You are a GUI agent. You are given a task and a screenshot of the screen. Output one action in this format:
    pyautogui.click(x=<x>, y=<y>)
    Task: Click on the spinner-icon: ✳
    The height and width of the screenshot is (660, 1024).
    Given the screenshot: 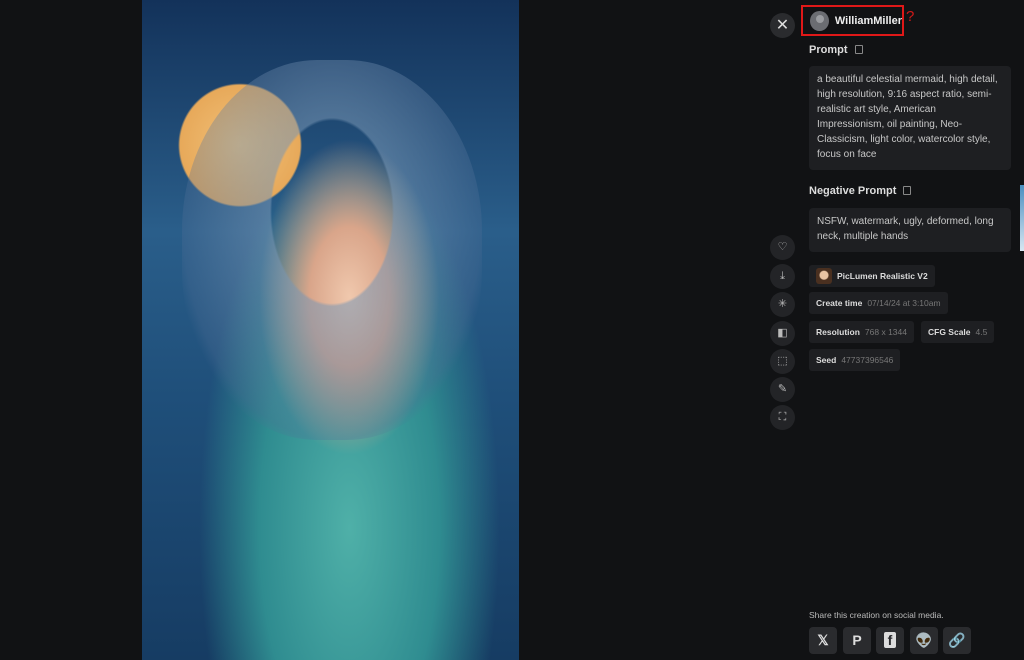 What is the action you would take?
    pyautogui.click(x=782, y=304)
    